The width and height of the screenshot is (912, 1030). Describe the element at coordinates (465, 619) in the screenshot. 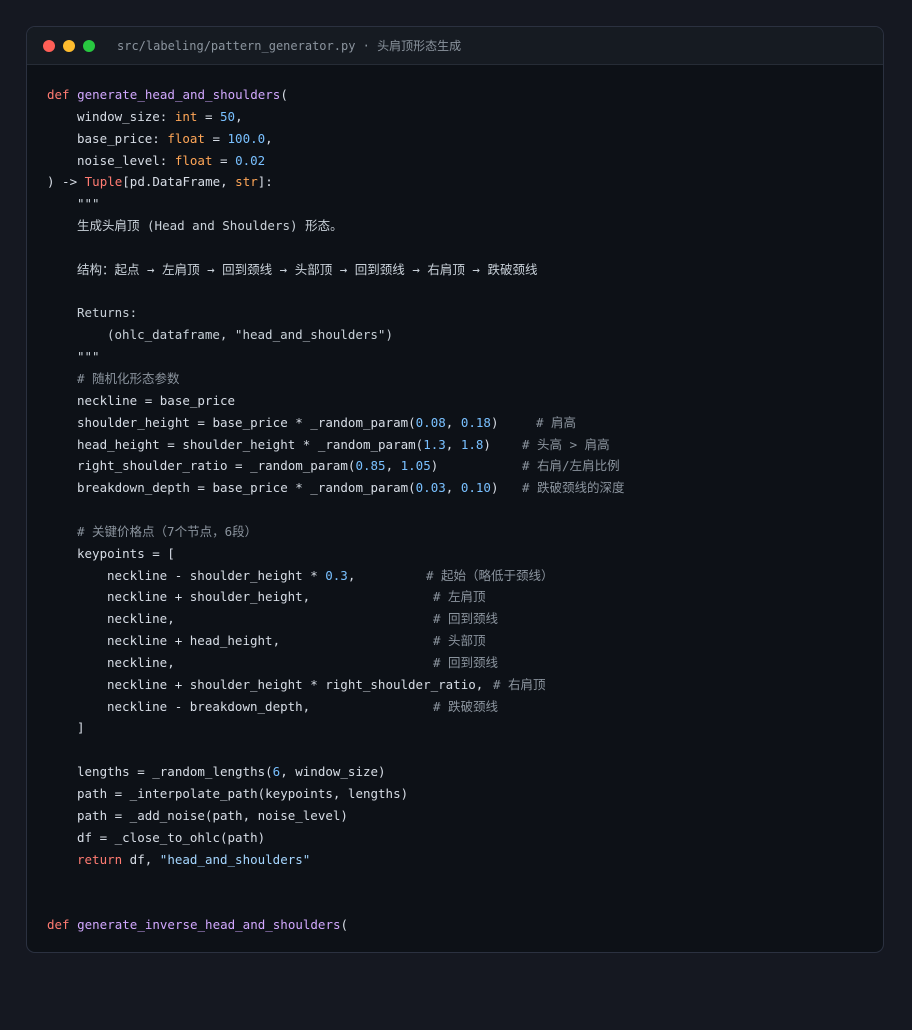

I see `code-line: neckline, # 回到颈线` at that location.